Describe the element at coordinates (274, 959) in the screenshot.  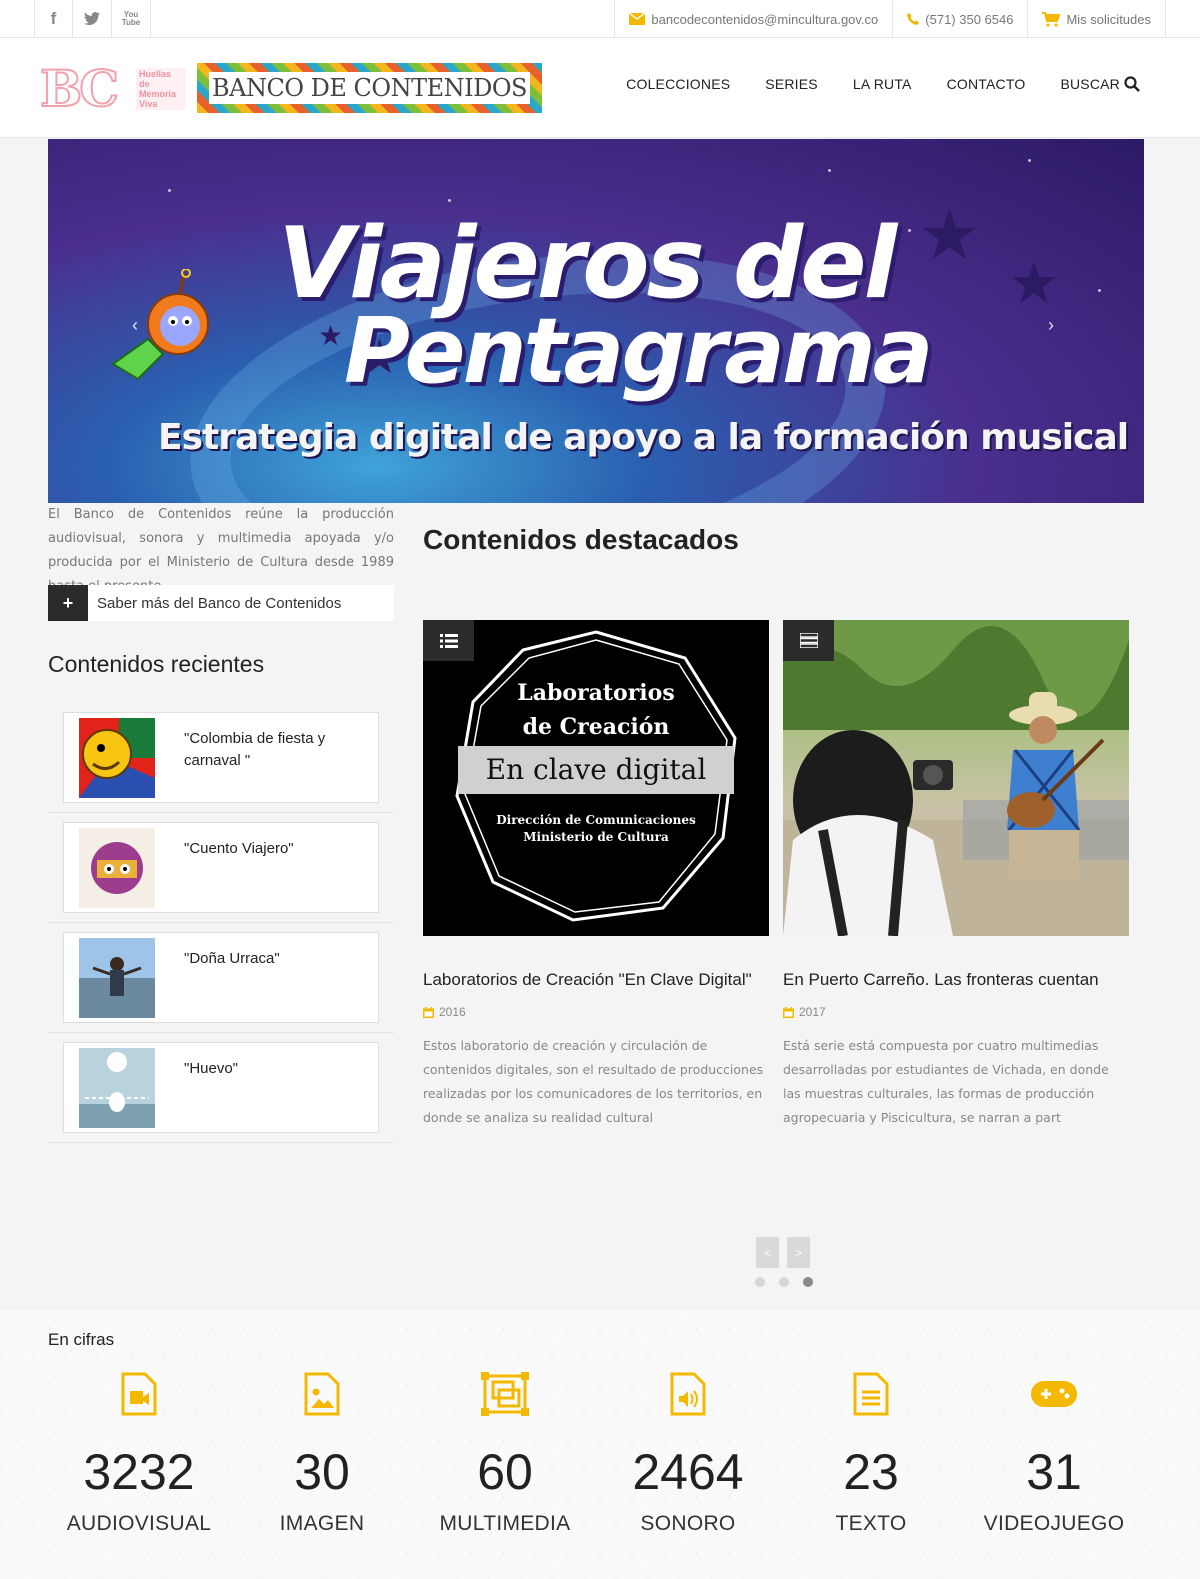
I see `recent-item-title: "Doña Urraca"` at that location.